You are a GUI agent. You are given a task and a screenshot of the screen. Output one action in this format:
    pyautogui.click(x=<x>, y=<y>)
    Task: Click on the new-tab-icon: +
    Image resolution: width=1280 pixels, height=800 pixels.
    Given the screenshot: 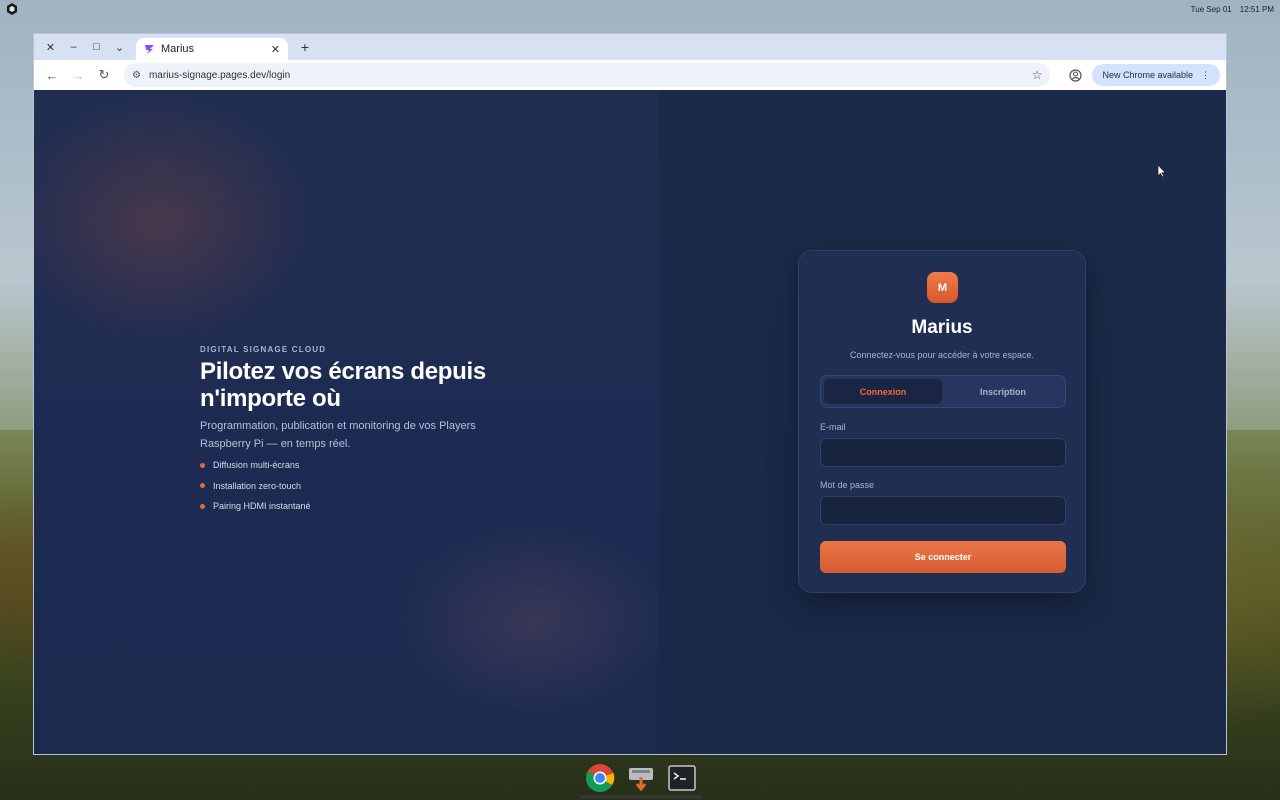 What is the action you would take?
    pyautogui.click(x=305, y=47)
    